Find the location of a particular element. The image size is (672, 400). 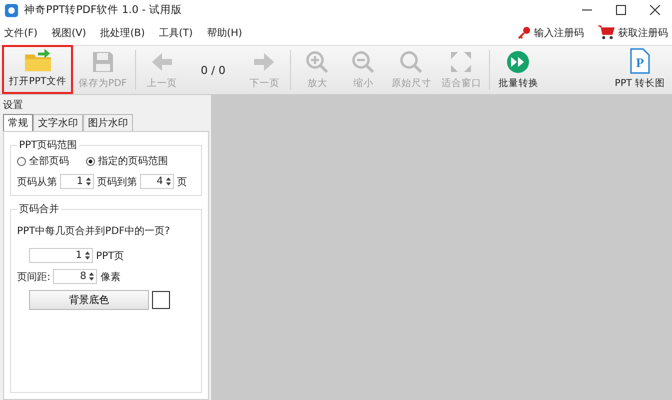

cart-icon is located at coordinates (606, 32).